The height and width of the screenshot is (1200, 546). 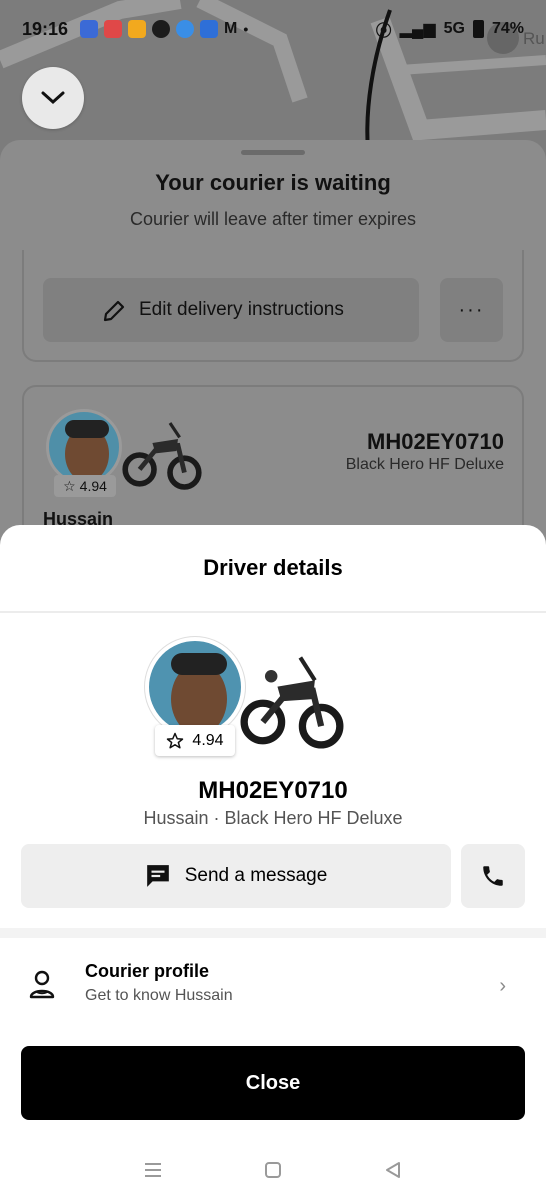 I want to click on battery-percent: 74%, so click(x=507, y=28).